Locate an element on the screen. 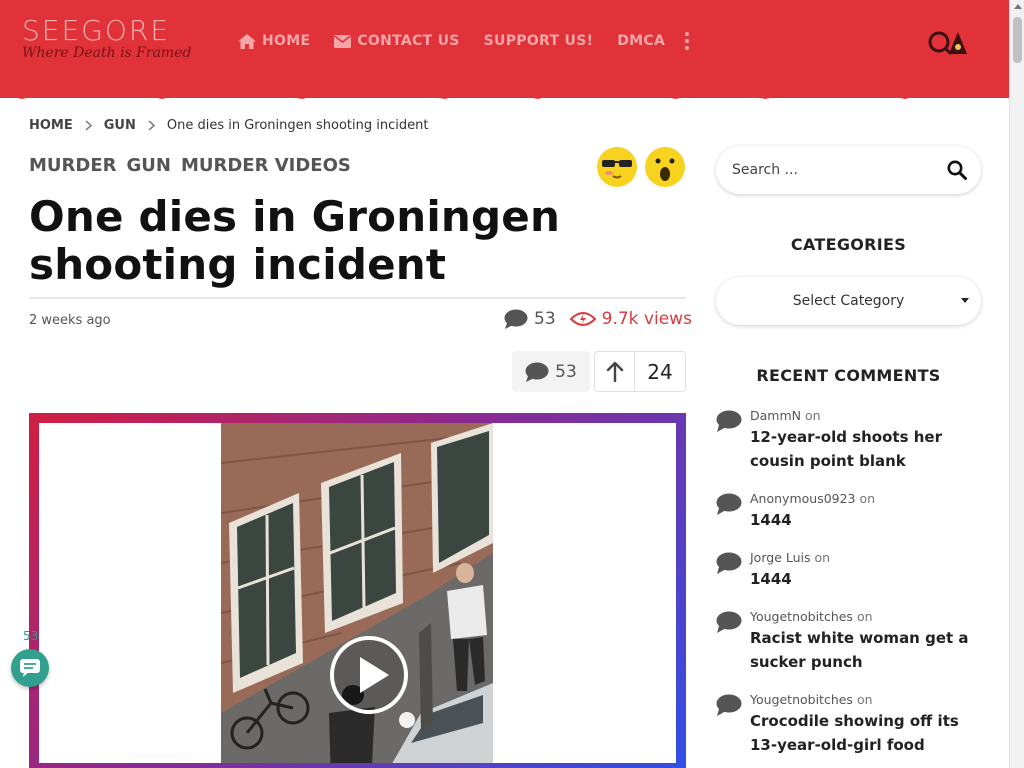  meta-comment-count: 53 is located at coordinates (545, 319).